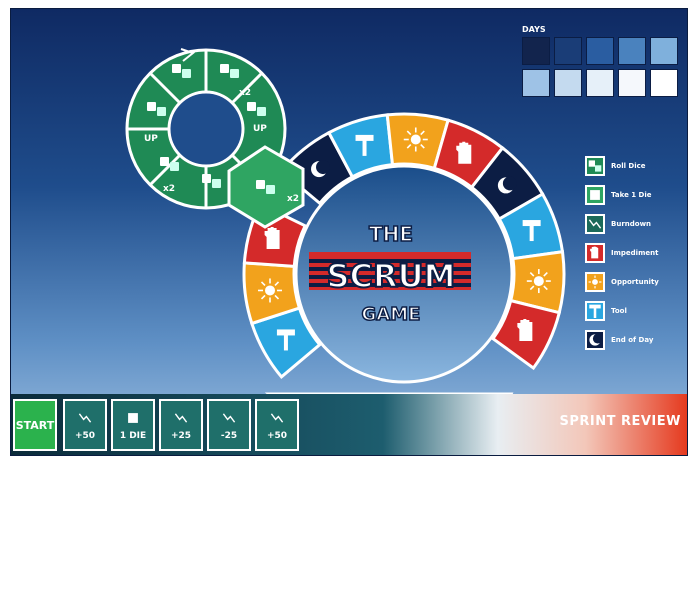 The height and width of the screenshot is (589, 691). I want to click on sprint-track: START +50 1 DIE +25 -25 +50 SPRINT REVIEW, so click(349, 424).